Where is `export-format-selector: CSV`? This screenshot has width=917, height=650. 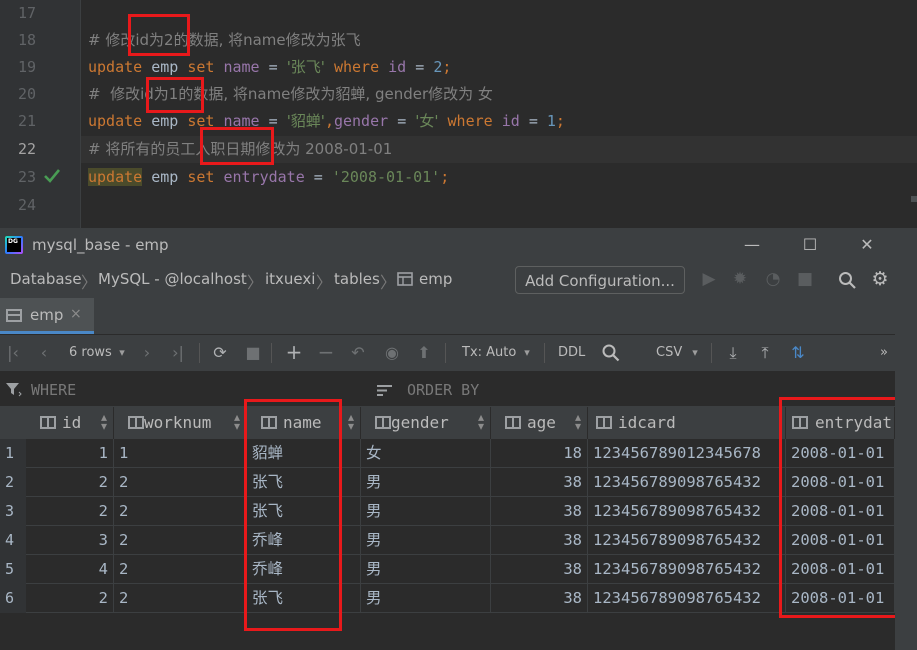 export-format-selector: CSV is located at coordinates (669, 352).